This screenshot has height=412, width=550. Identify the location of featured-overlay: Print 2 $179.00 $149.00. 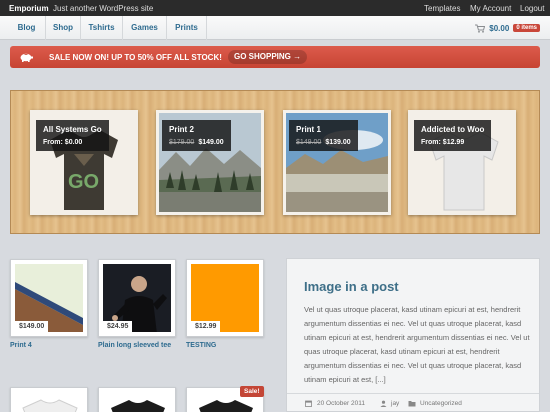
(196, 135).